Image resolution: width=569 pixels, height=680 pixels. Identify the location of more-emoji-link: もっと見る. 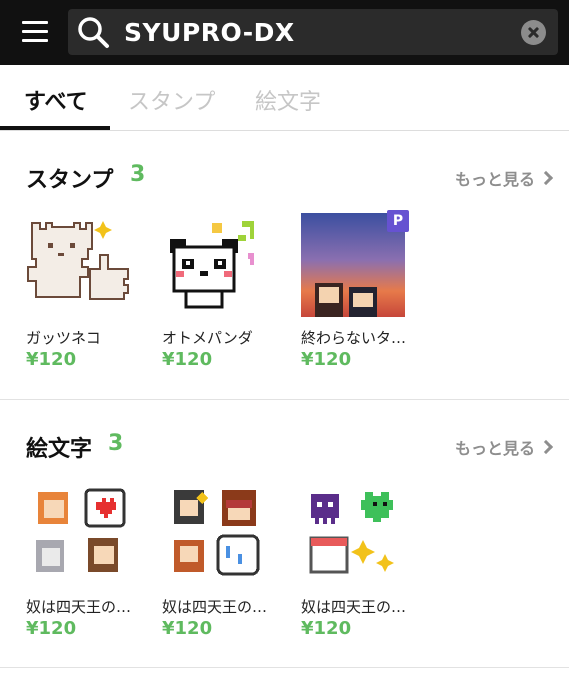
(504, 447).